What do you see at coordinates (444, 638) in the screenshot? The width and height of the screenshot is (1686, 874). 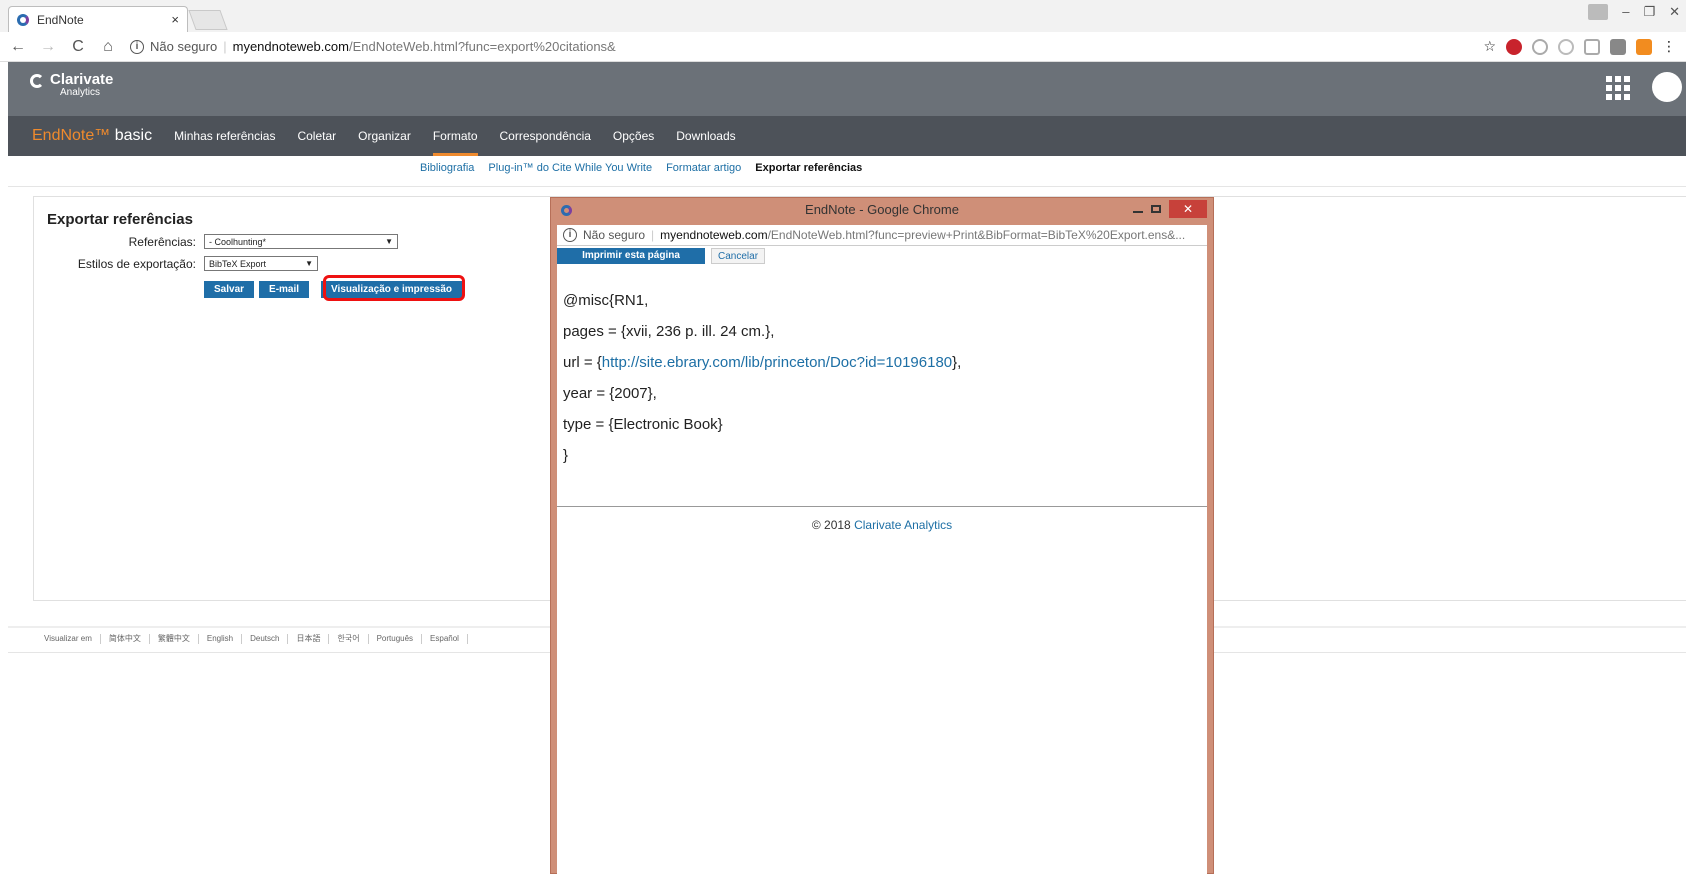 I see `language-link: Español` at bounding box center [444, 638].